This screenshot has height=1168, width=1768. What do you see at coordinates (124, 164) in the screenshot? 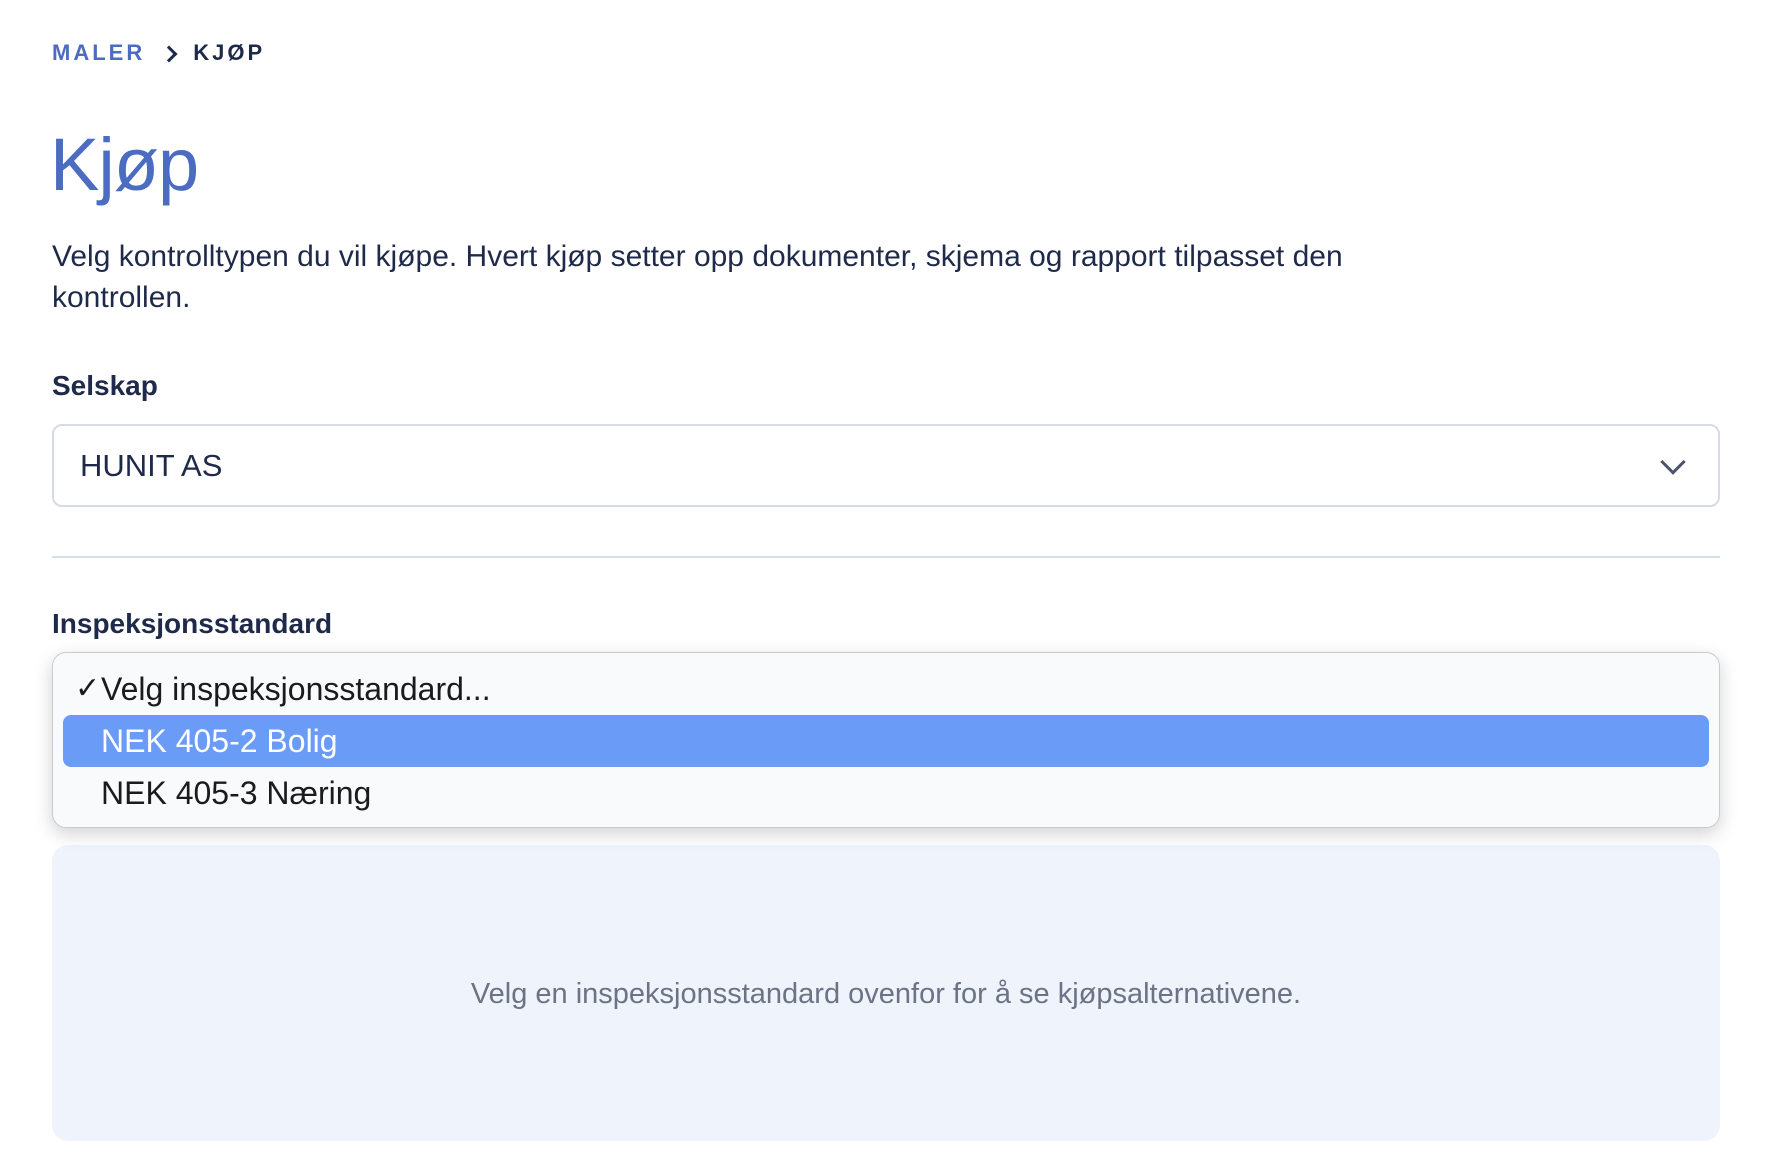
I see `page-title: Kjøp` at bounding box center [124, 164].